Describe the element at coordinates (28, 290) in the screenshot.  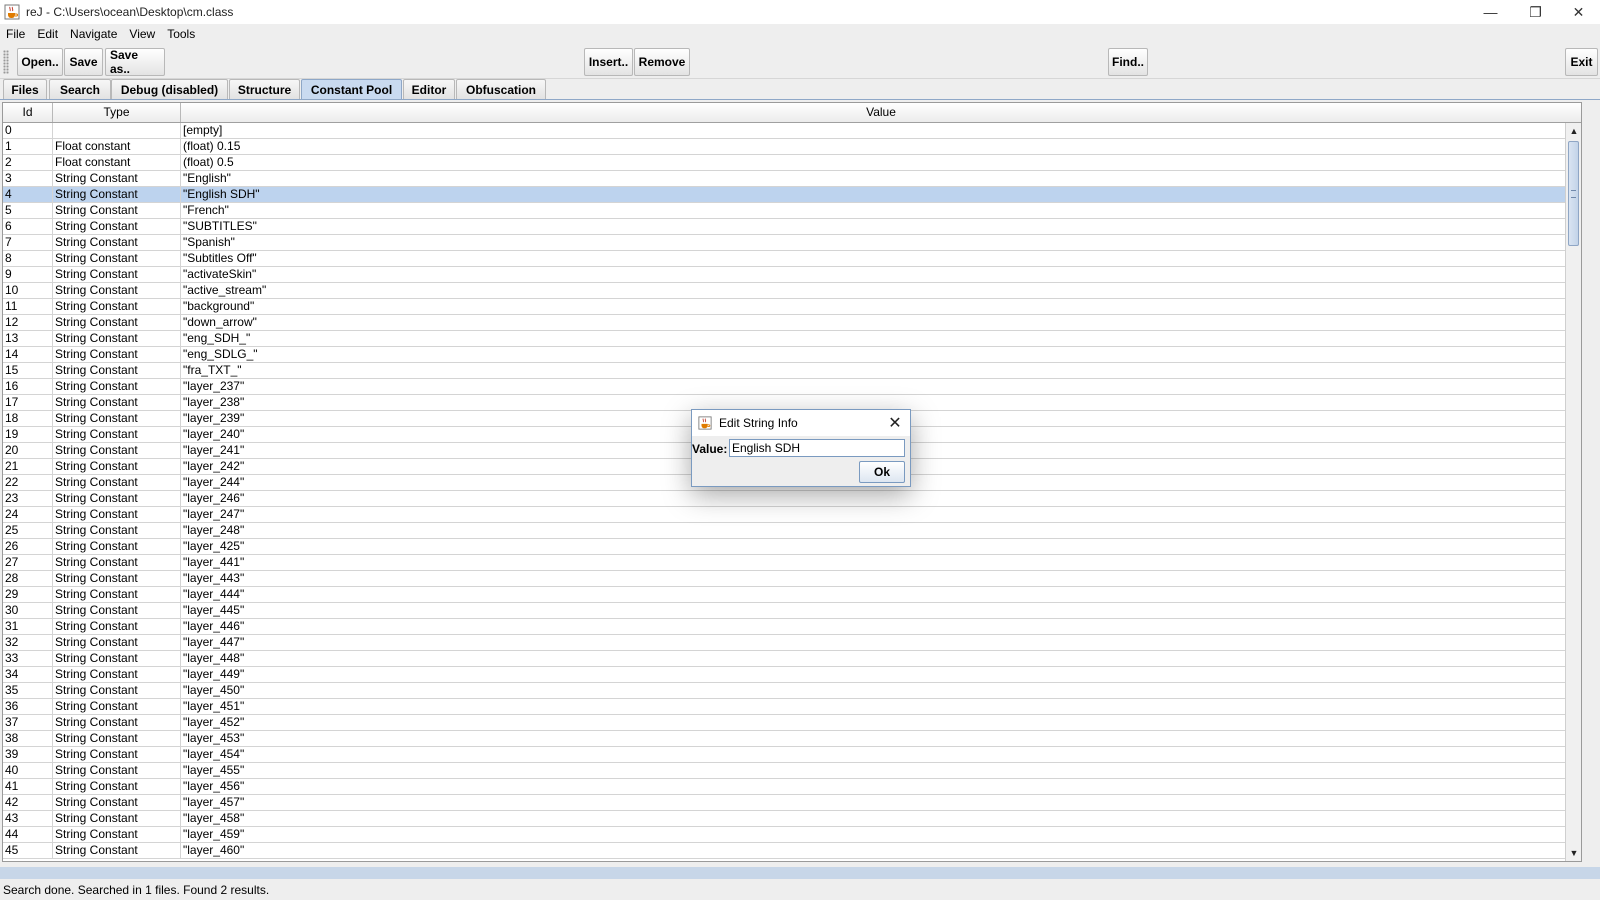
I see `cell-id: 10` at that location.